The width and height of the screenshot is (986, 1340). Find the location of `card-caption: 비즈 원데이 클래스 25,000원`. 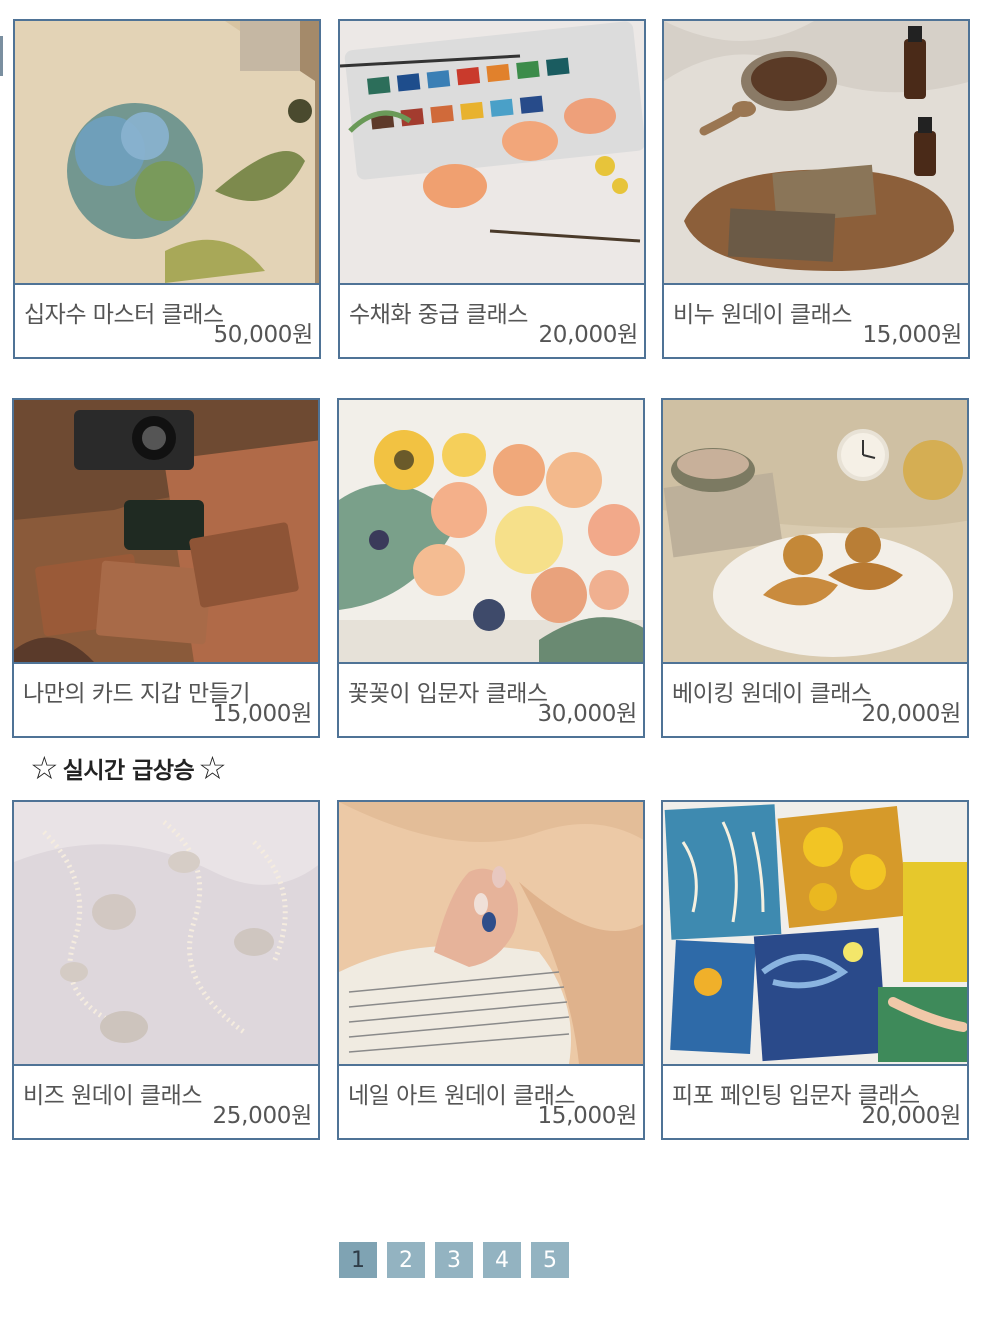

card-caption: 비즈 원데이 클래스 25,000원 is located at coordinates (166, 1101).